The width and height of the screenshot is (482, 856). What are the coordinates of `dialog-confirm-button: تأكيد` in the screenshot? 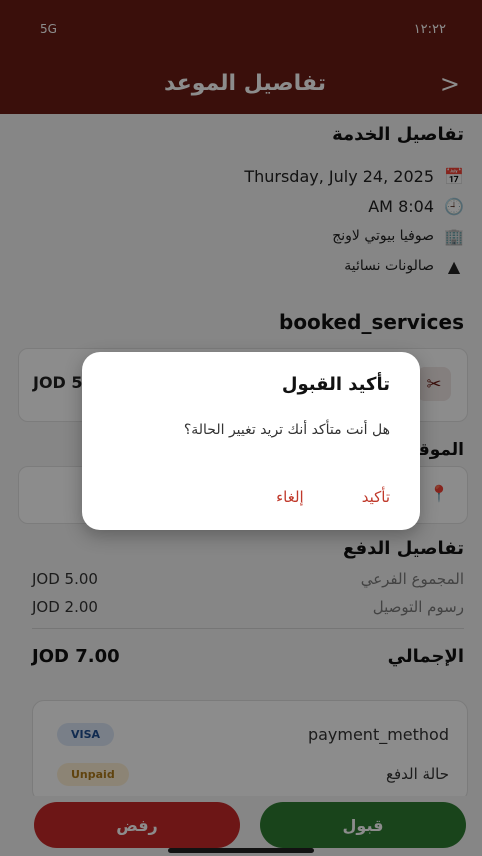 It's located at (376, 497).